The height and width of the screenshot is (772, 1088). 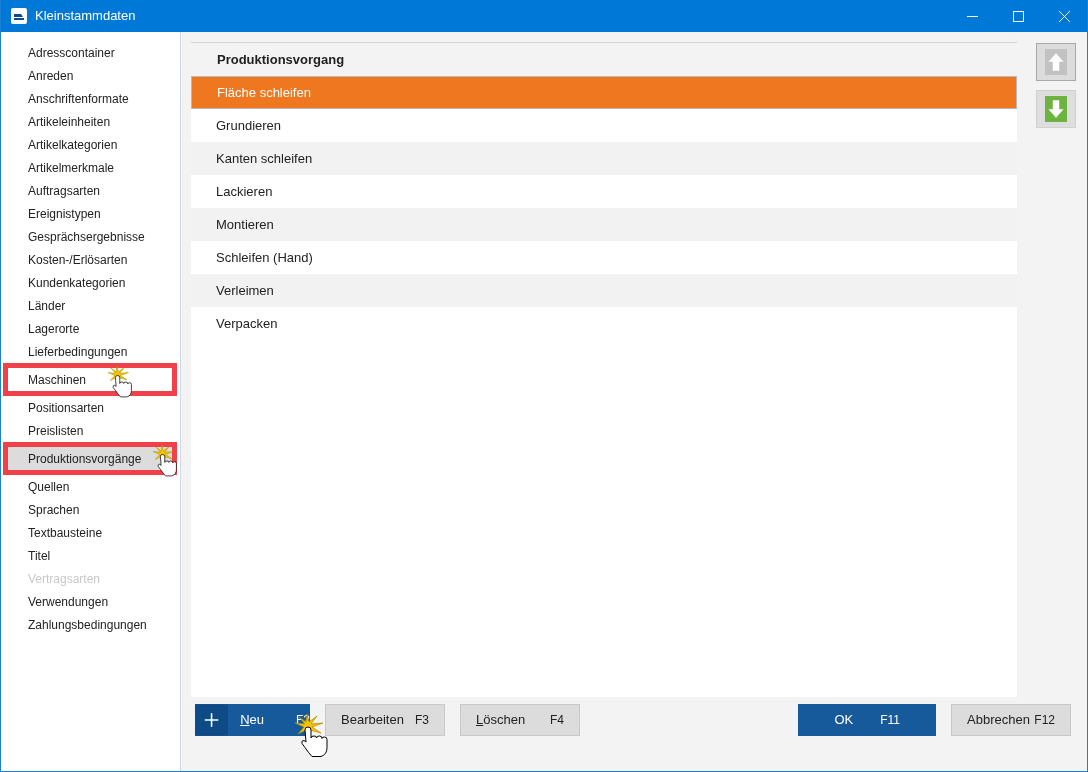 I want to click on sidebar-item: Positionsarten, so click(x=90, y=407).